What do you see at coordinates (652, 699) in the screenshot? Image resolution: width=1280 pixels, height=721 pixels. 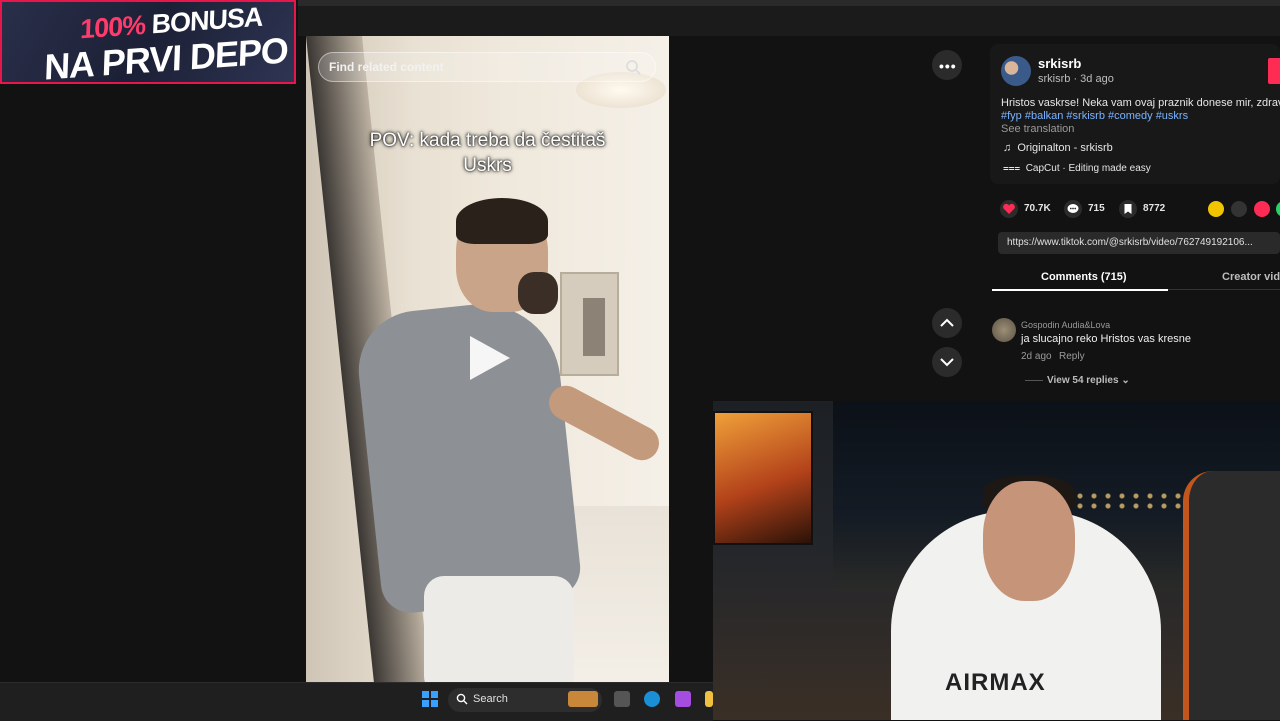 I see `edge-icon` at bounding box center [652, 699].